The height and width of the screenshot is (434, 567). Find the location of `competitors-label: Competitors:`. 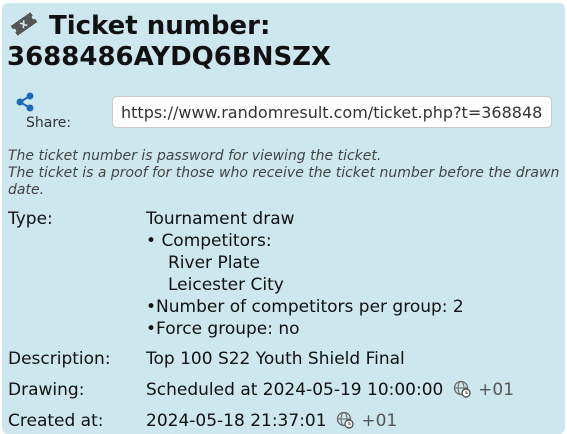

competitors-label: Competitors: is located at coordinates (216, 241).